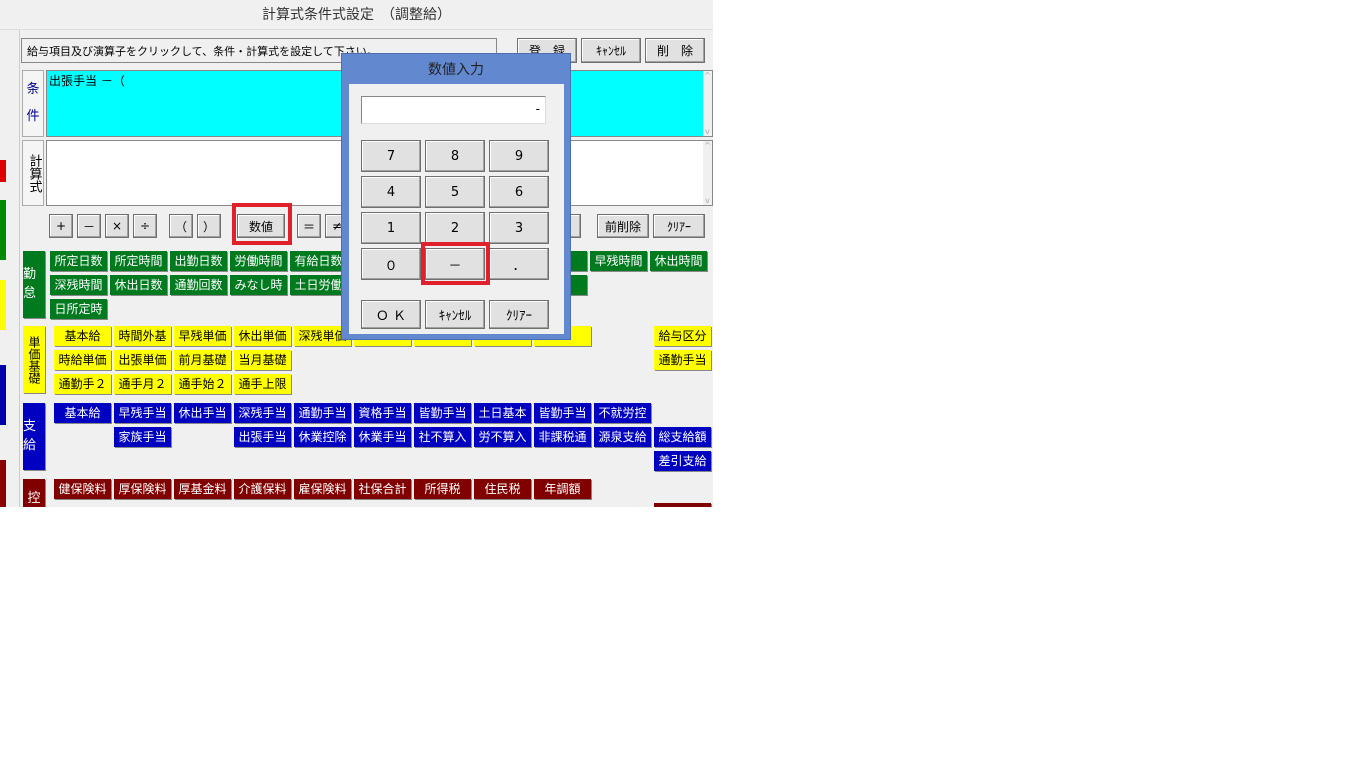 This screenshot has height=768, width=1366. I want to click on left-paren-button: （, so click(181, 226).